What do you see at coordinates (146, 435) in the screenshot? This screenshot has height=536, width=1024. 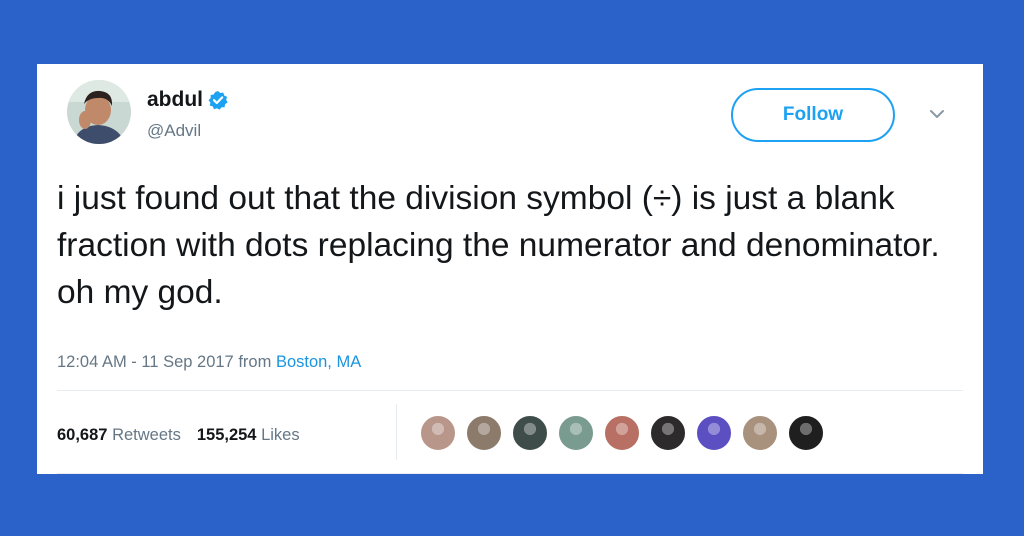 I see `retweets-label: Retweets` at bounding box center [146, 435].